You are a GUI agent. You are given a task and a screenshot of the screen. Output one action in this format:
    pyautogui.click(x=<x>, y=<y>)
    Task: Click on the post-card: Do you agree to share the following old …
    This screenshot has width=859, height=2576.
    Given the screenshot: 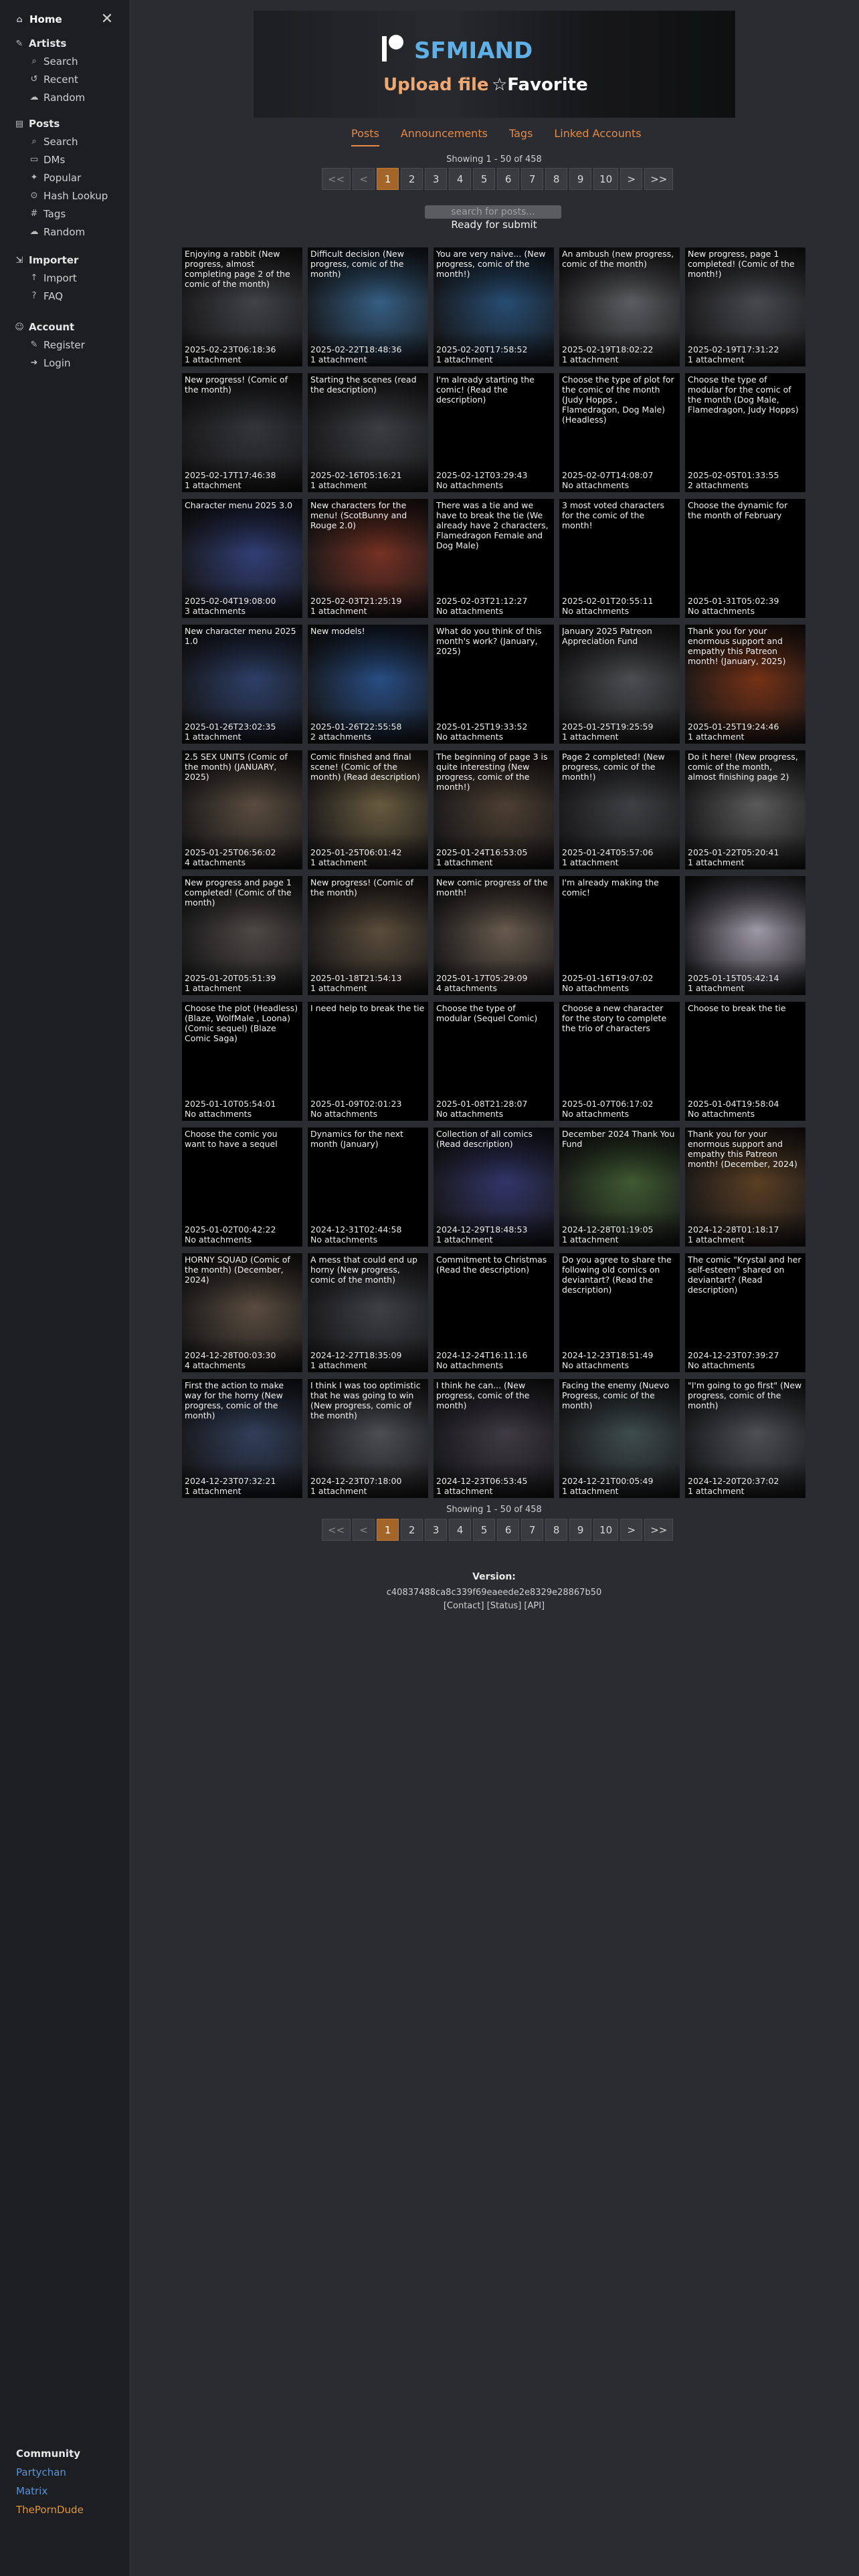 What is the action you would take?
    pyautogui.click(x=619, y=1312)
    